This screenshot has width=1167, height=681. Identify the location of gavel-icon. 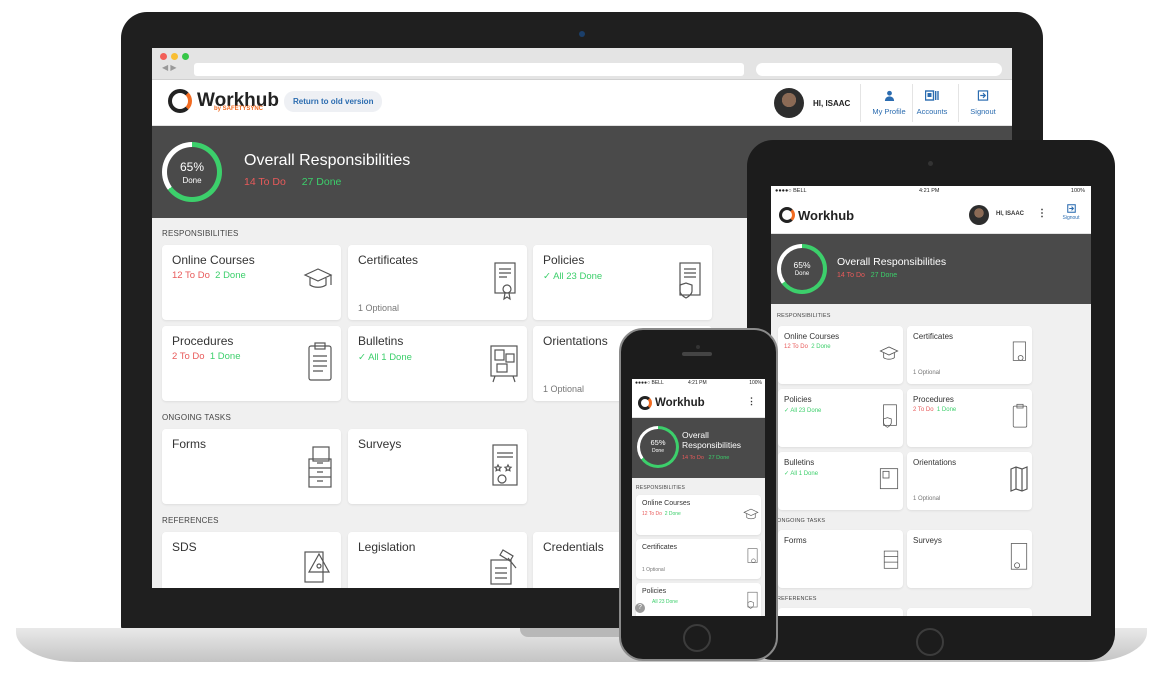
(503, 567).